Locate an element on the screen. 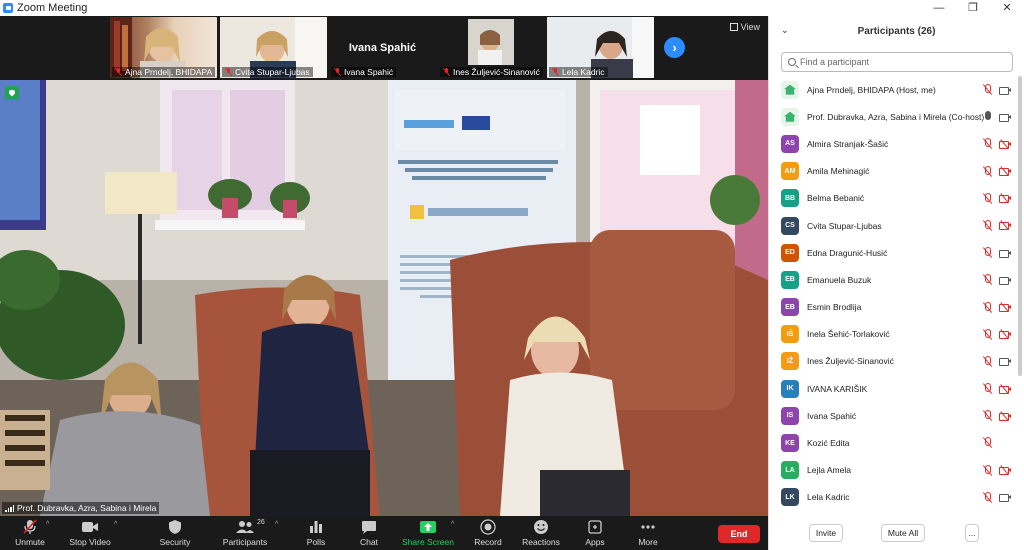 The height and width of the screenshot is (550, 1024). video-tile-ines: Ines Žuljević-Sinanović is located at coordinates (491, 47).